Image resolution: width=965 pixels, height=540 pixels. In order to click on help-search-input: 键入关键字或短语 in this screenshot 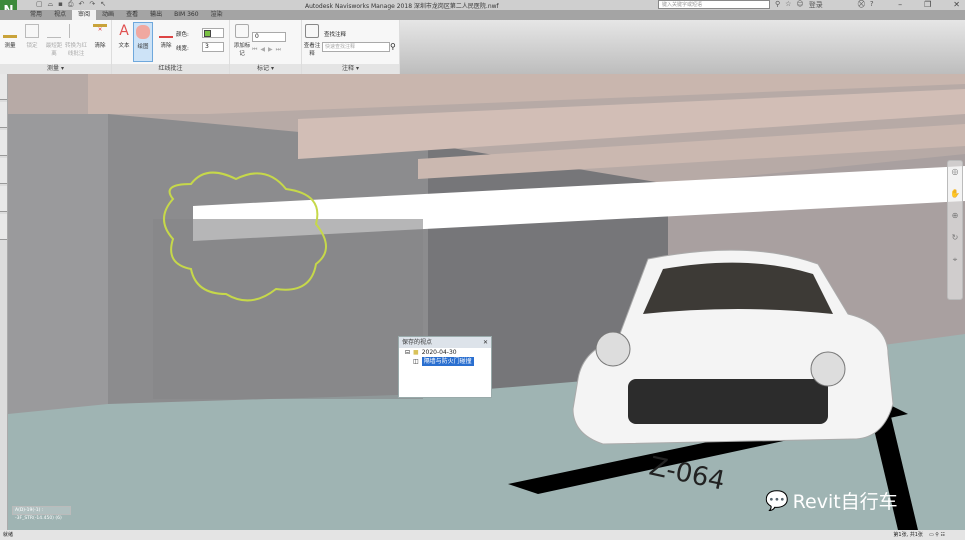, I will do `click(714, 4)`.